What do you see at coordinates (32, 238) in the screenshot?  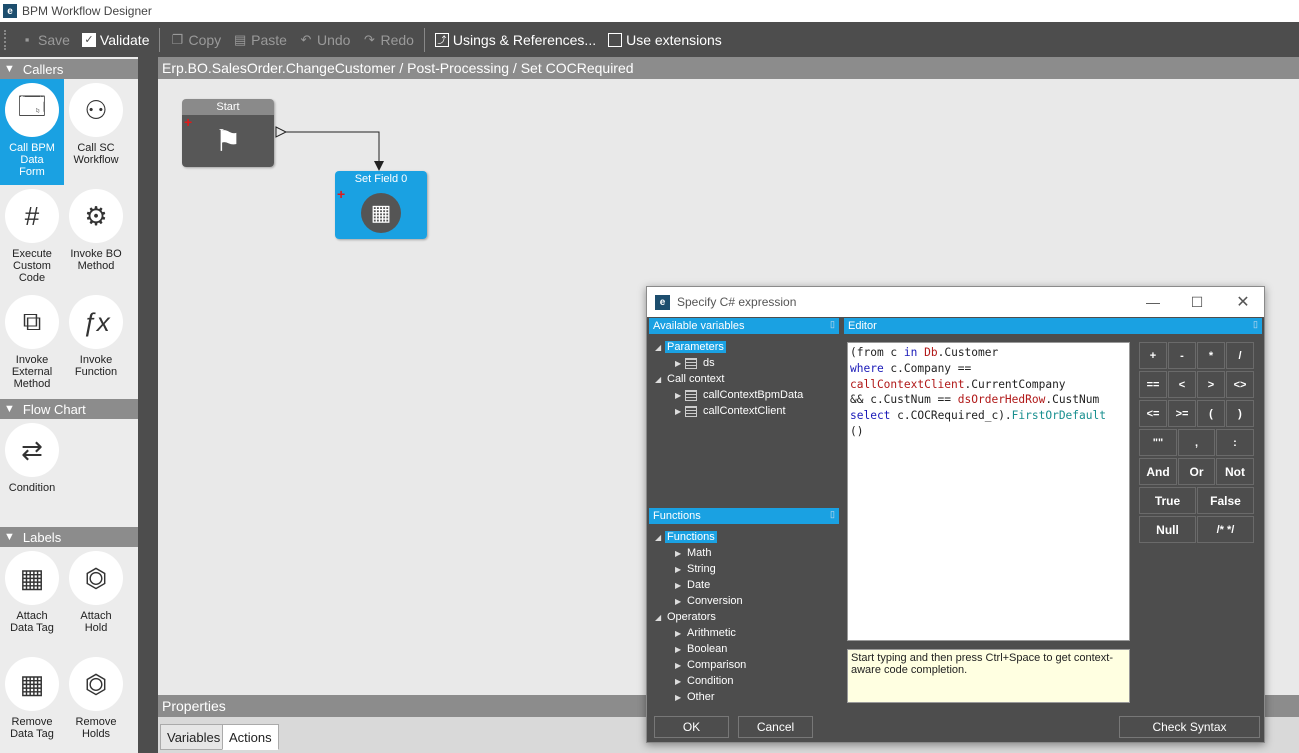 I see `tool-execute-custom-code: # Execute Custom Code` at bounding box center [32, 238].